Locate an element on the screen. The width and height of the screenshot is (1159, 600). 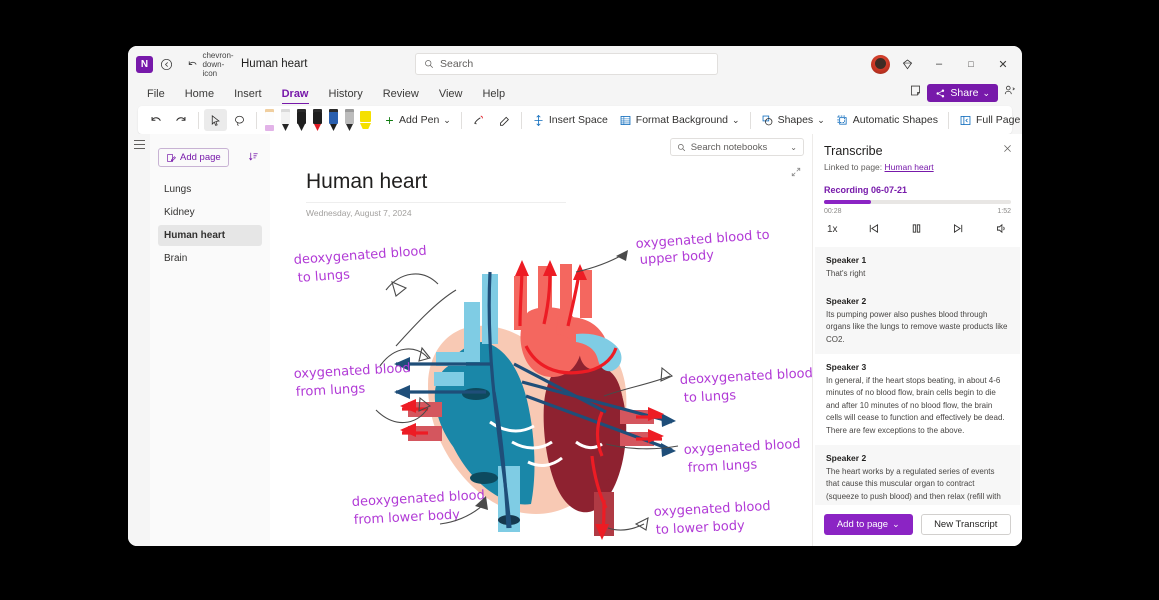
tab-review: Review is located at coordinates (401, 94).